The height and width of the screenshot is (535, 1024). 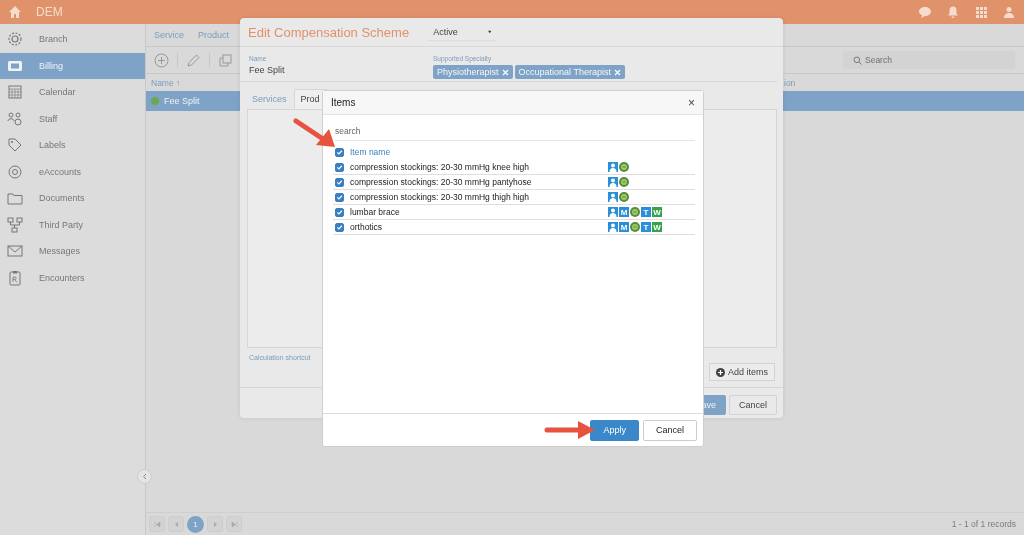 What do you see at coordinates (72, 39) in the screenshot?
I see `sidebar-item: Branch` at bounding box center [72, 39].